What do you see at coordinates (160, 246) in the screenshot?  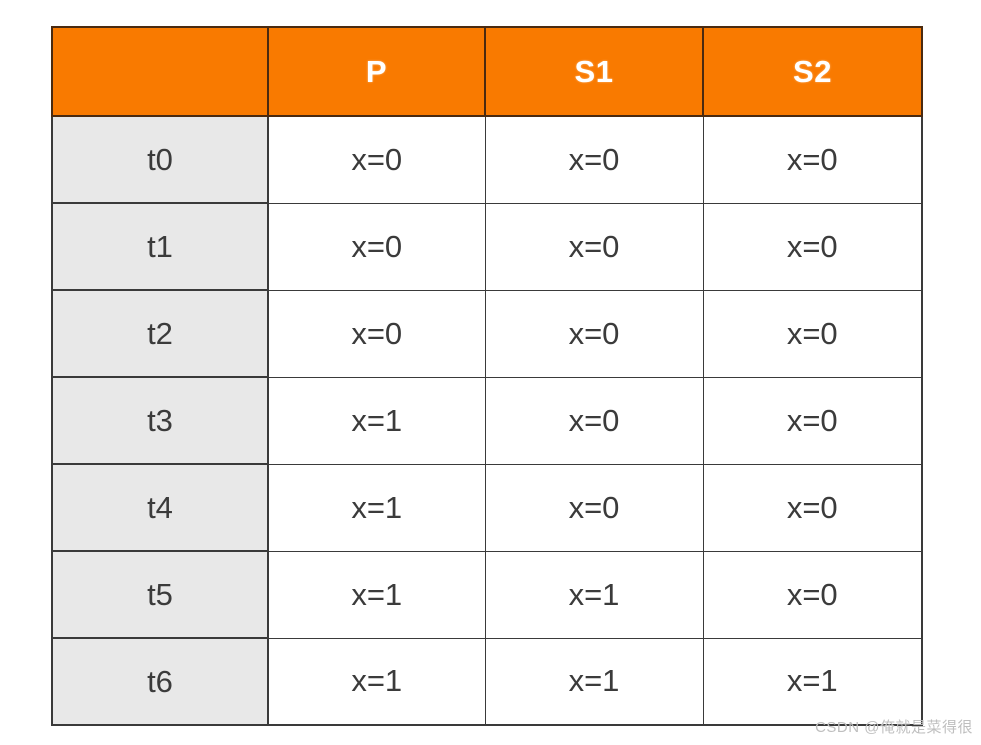 I see `row-label-t1: t1` at bounding box center [160, 246].